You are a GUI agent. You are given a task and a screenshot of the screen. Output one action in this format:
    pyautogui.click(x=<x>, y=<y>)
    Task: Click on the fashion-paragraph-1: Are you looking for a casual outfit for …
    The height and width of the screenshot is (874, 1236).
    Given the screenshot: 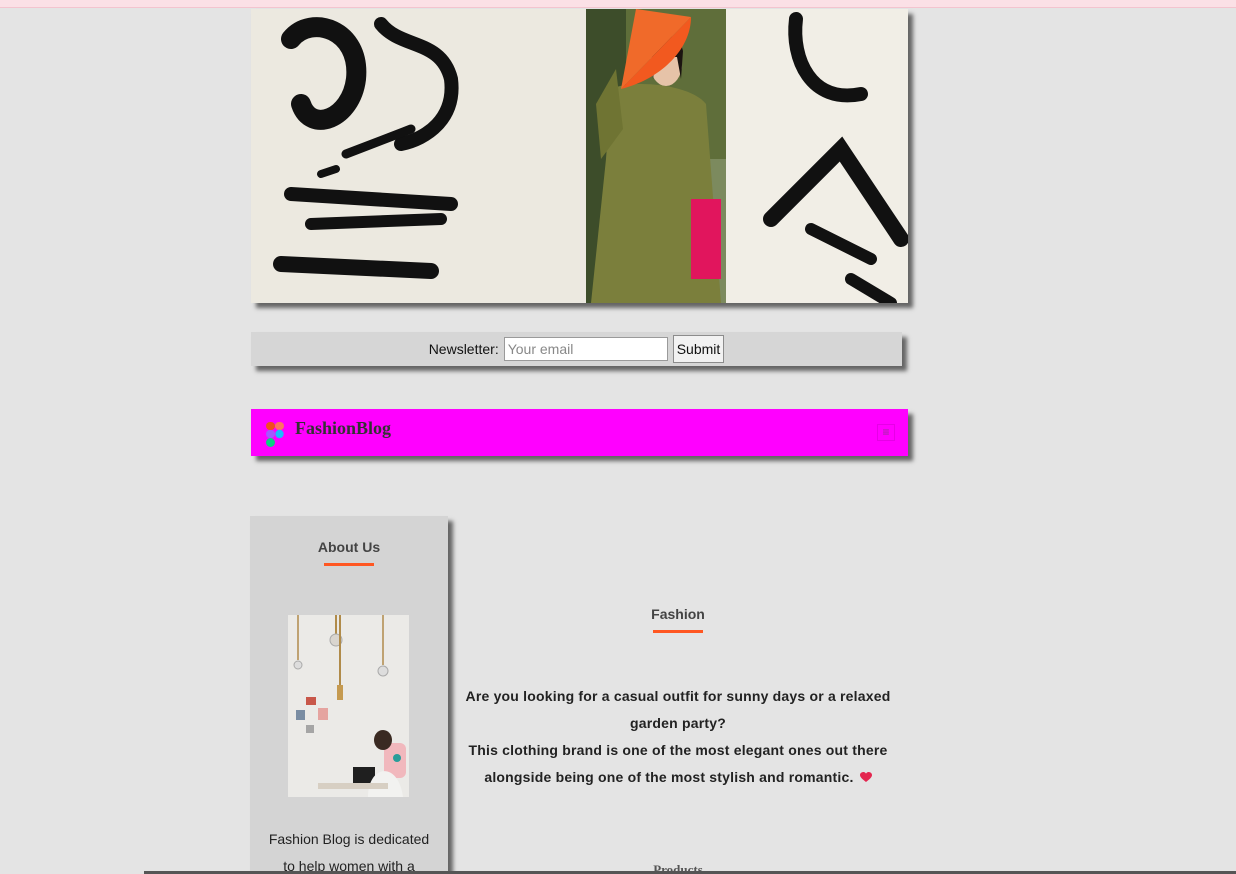 What is the action you would take?
    pyautogui.click(x=678, y=709)
    